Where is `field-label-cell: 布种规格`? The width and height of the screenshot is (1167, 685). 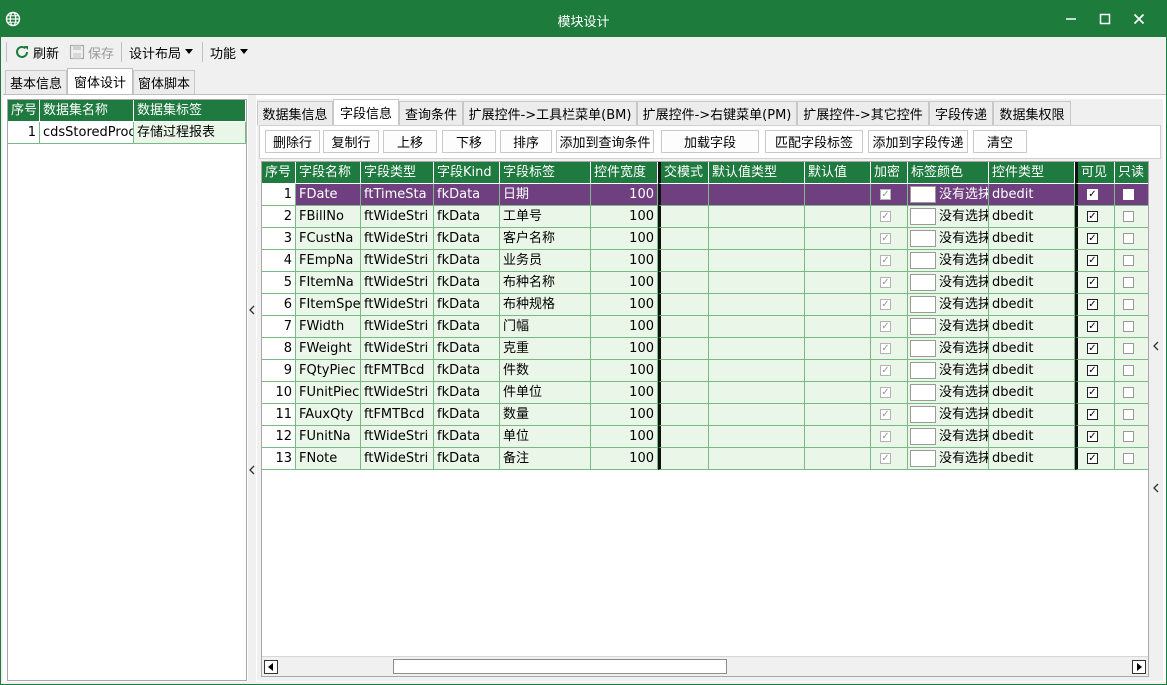
field-label-cell: 布种规格 is located at coordinates (545, 305).